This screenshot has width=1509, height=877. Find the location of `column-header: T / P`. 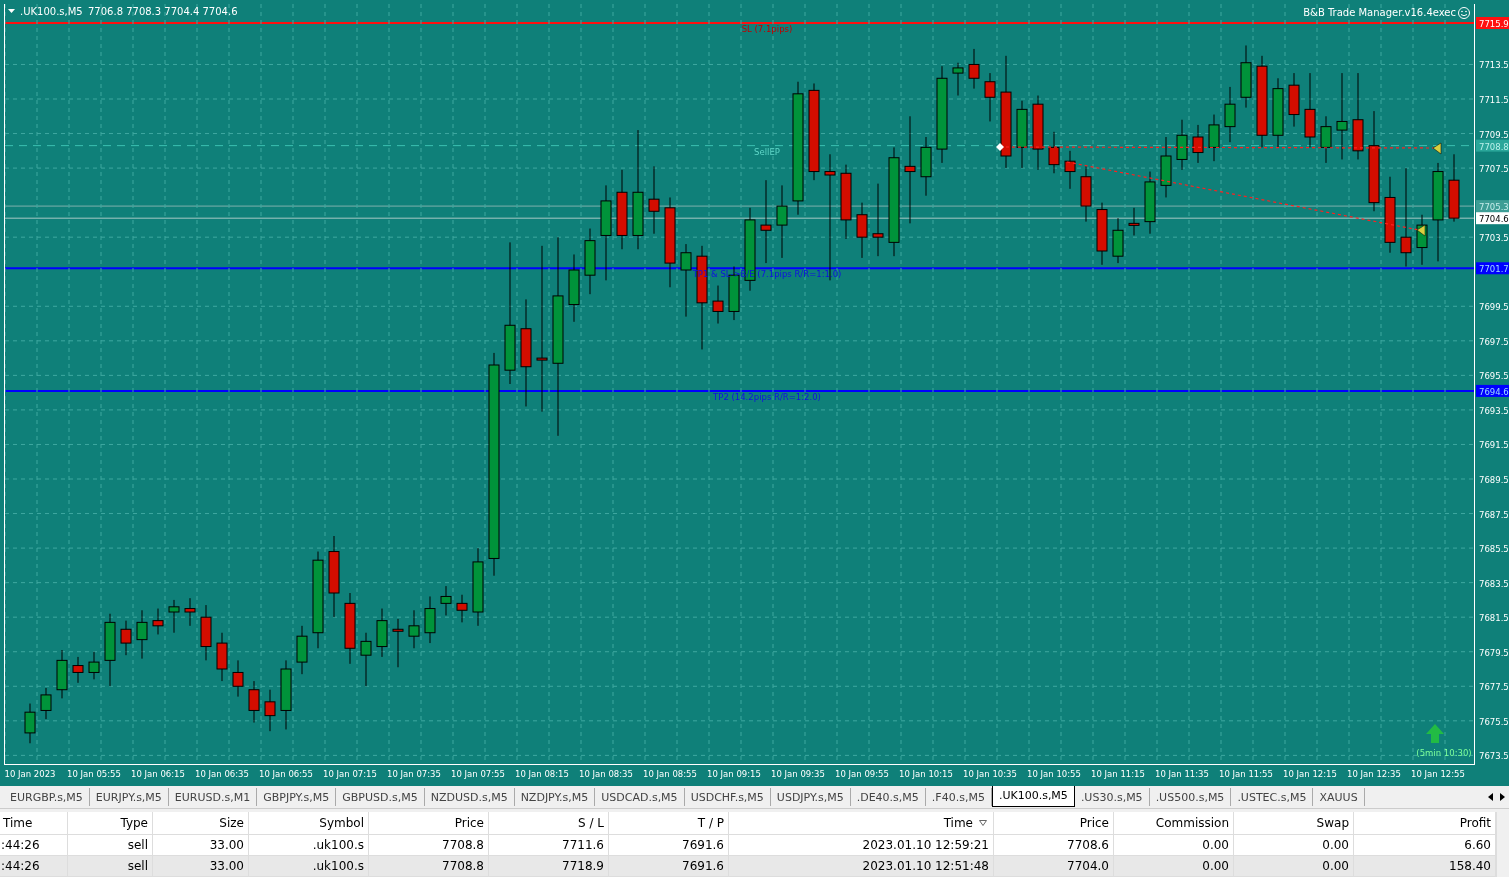

column-header: T / P is located at coordinates (710, 823).